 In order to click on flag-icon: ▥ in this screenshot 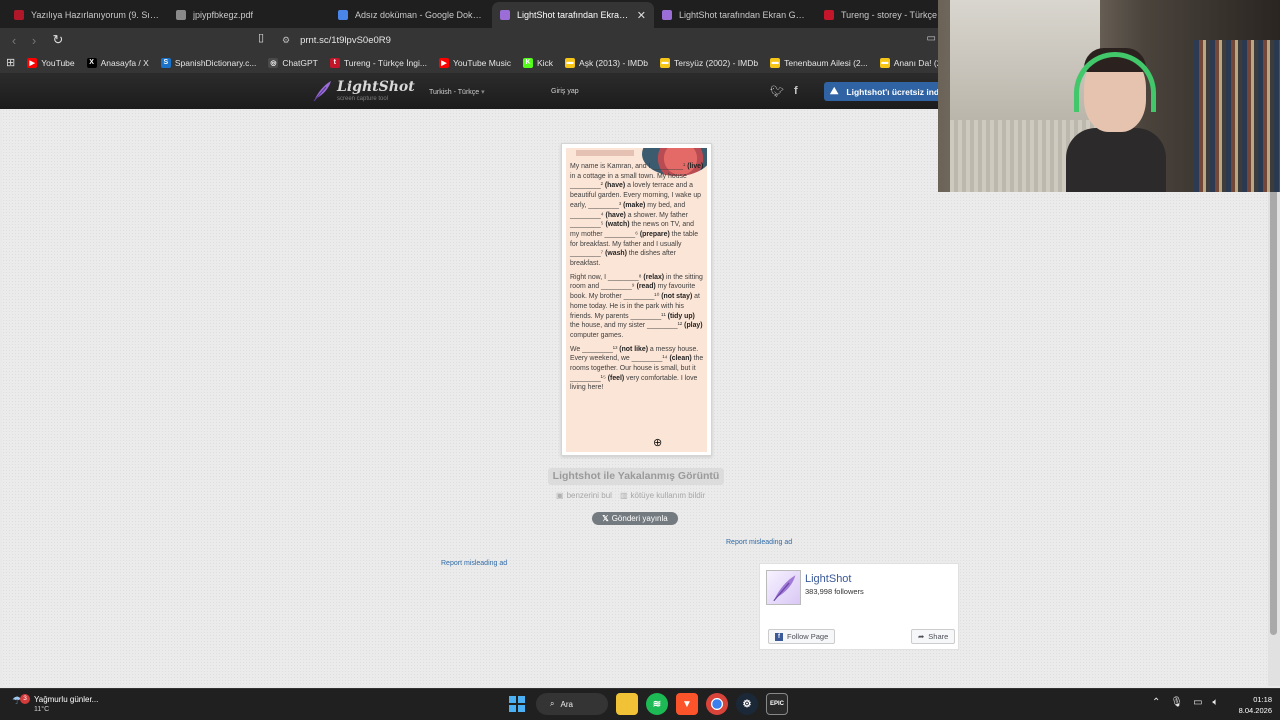, I will do `click(623, 495)`.